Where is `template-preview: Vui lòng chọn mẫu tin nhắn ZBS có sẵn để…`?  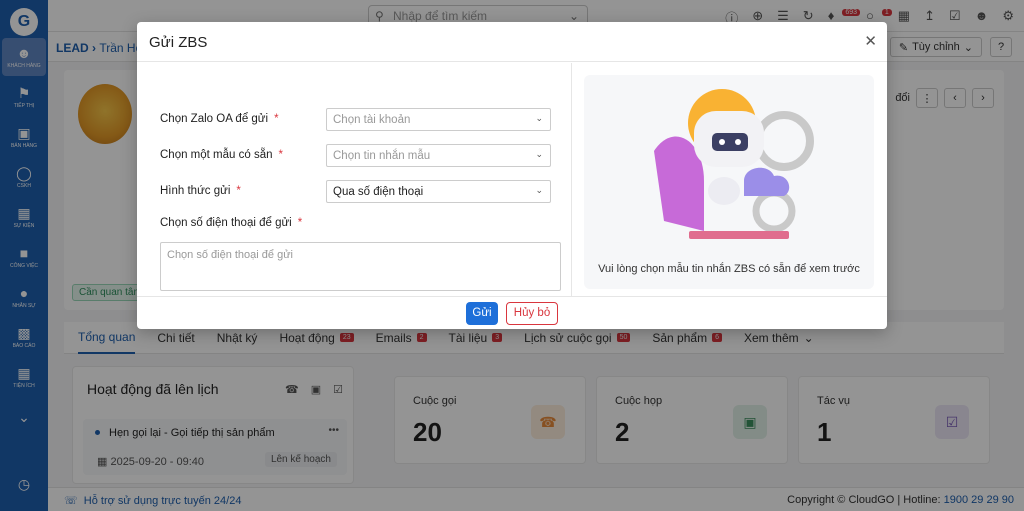
template-preview: Vui lòng chọn mẫu tin nhắn ZBS có sẵn để… is located at coordinates (729, 182).